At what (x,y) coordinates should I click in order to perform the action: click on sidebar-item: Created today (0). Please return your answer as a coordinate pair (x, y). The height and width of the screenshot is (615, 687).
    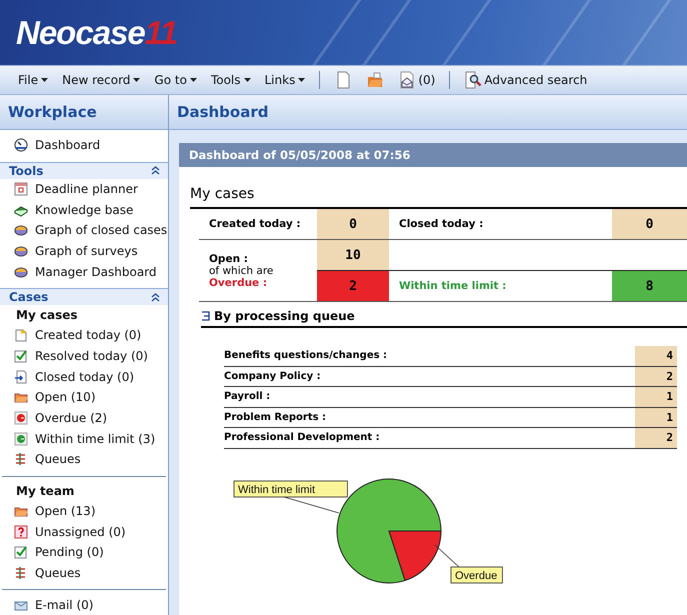
    Looking at the image, I should click on (84, 335).